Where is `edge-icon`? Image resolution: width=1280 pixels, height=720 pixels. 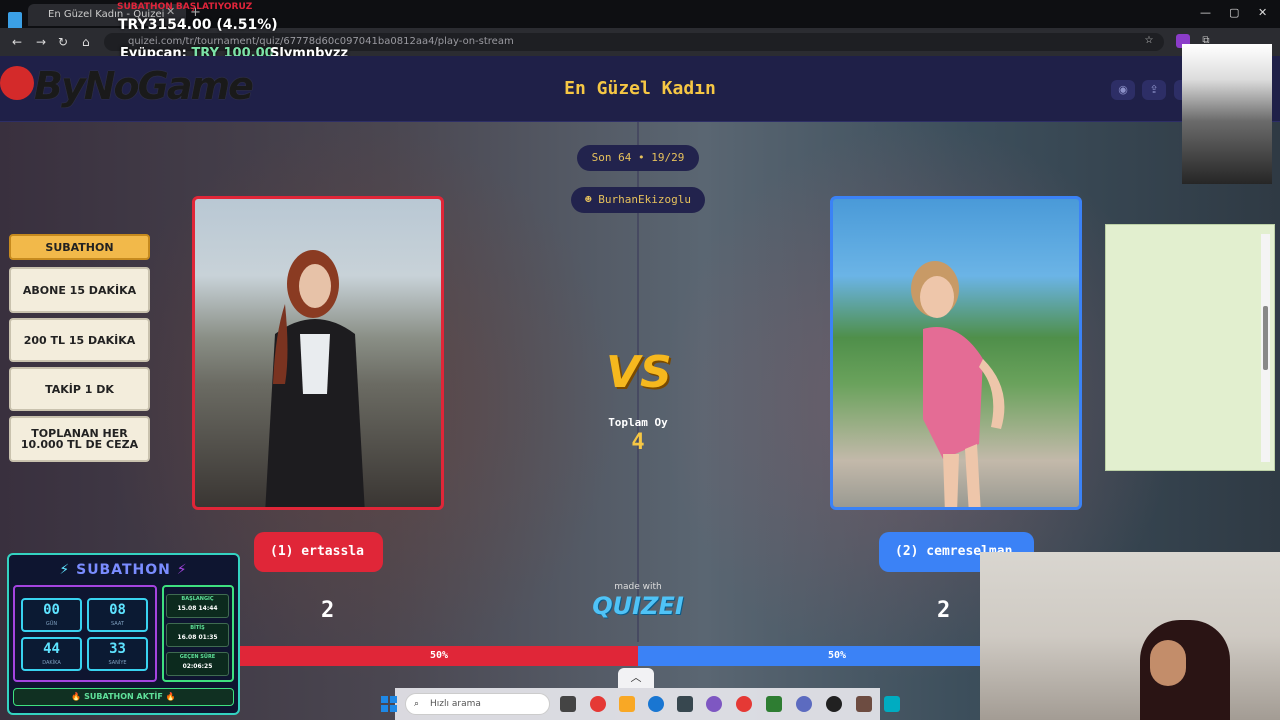 edge-icon is located at coordinates (656, 704).